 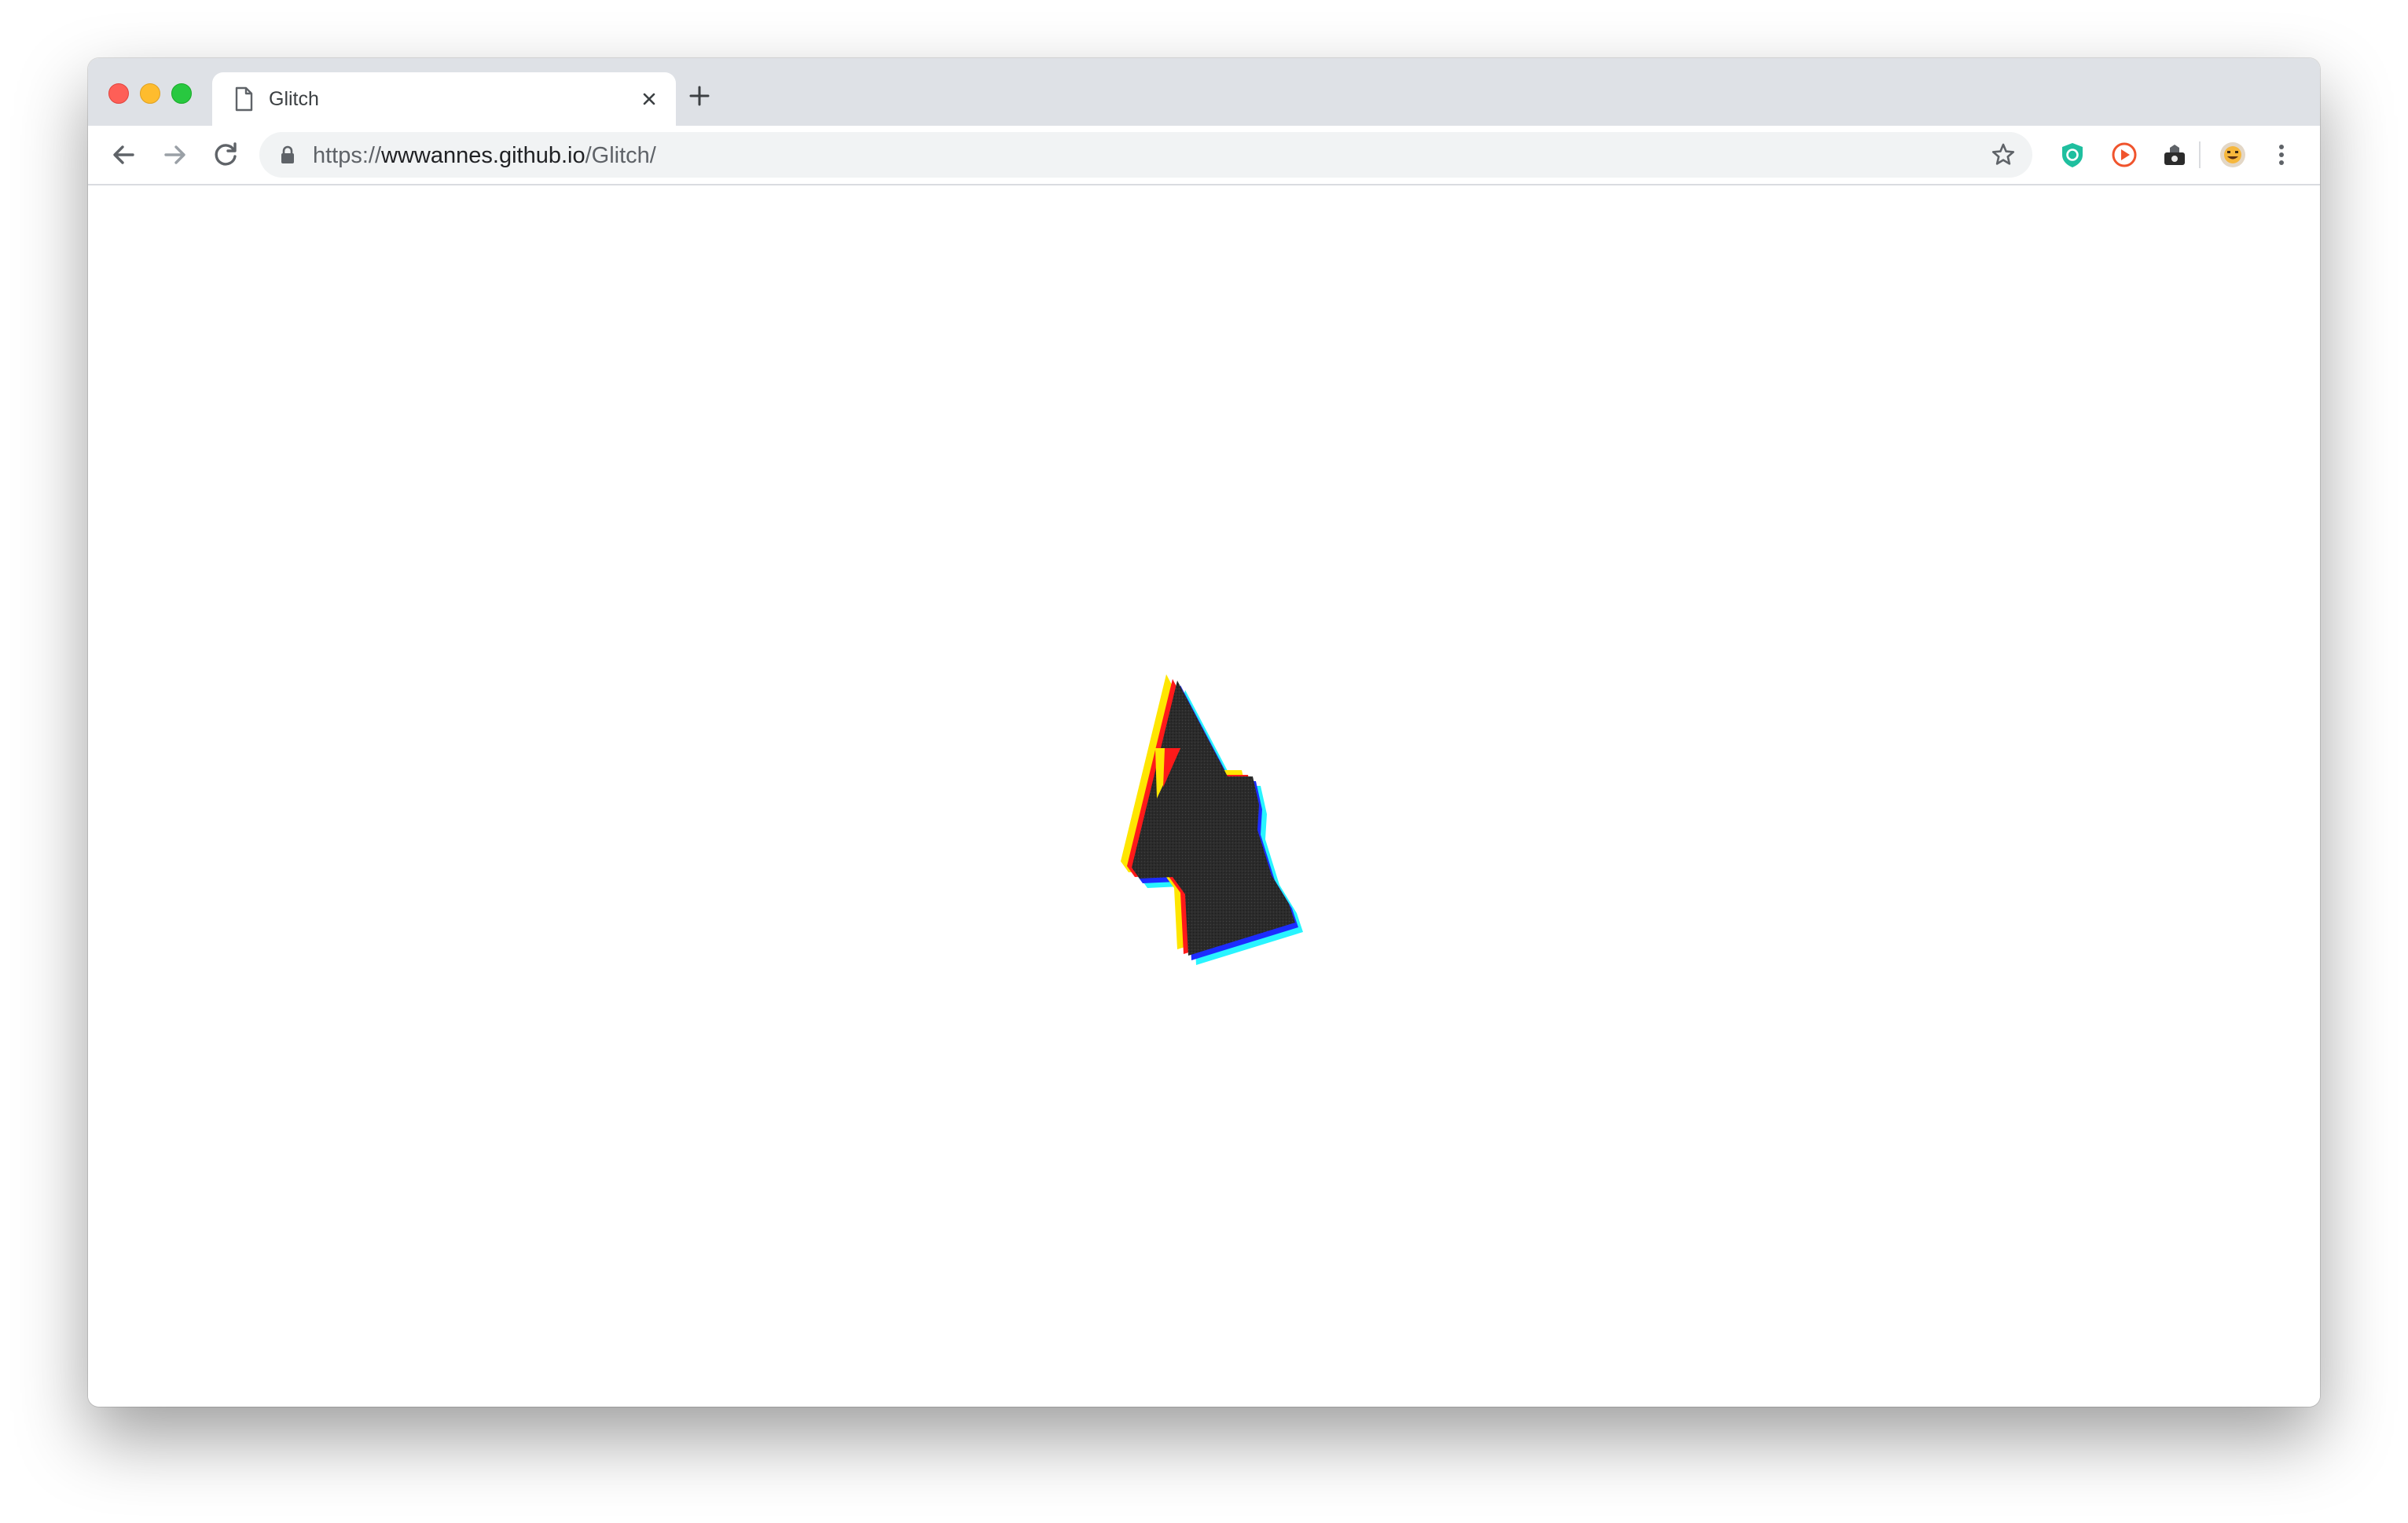 What do you see at coordinates (176, 154) in the screenshot?
I see `forward-arrow-icon` at bounding box center [176, 154].